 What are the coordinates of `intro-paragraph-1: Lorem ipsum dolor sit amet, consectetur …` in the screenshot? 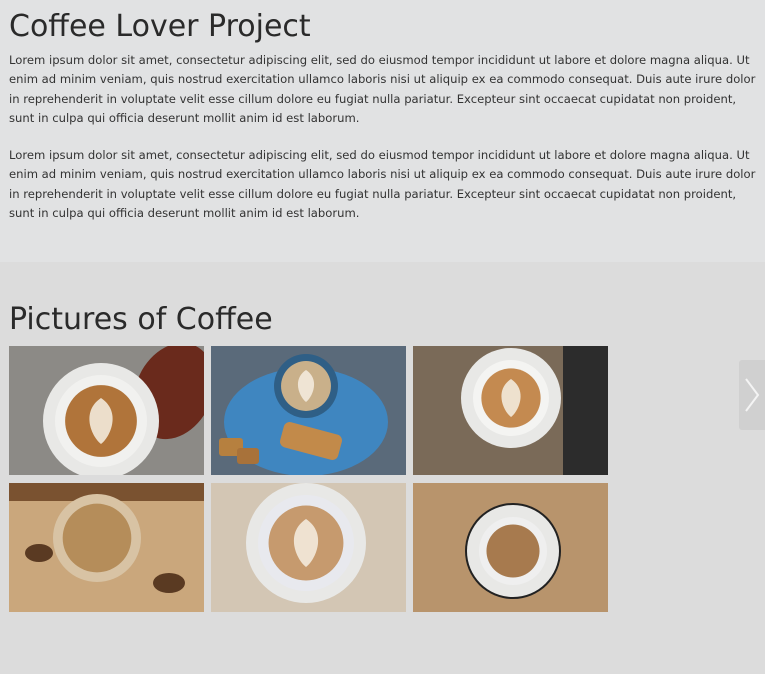 It's located at (382, 89).